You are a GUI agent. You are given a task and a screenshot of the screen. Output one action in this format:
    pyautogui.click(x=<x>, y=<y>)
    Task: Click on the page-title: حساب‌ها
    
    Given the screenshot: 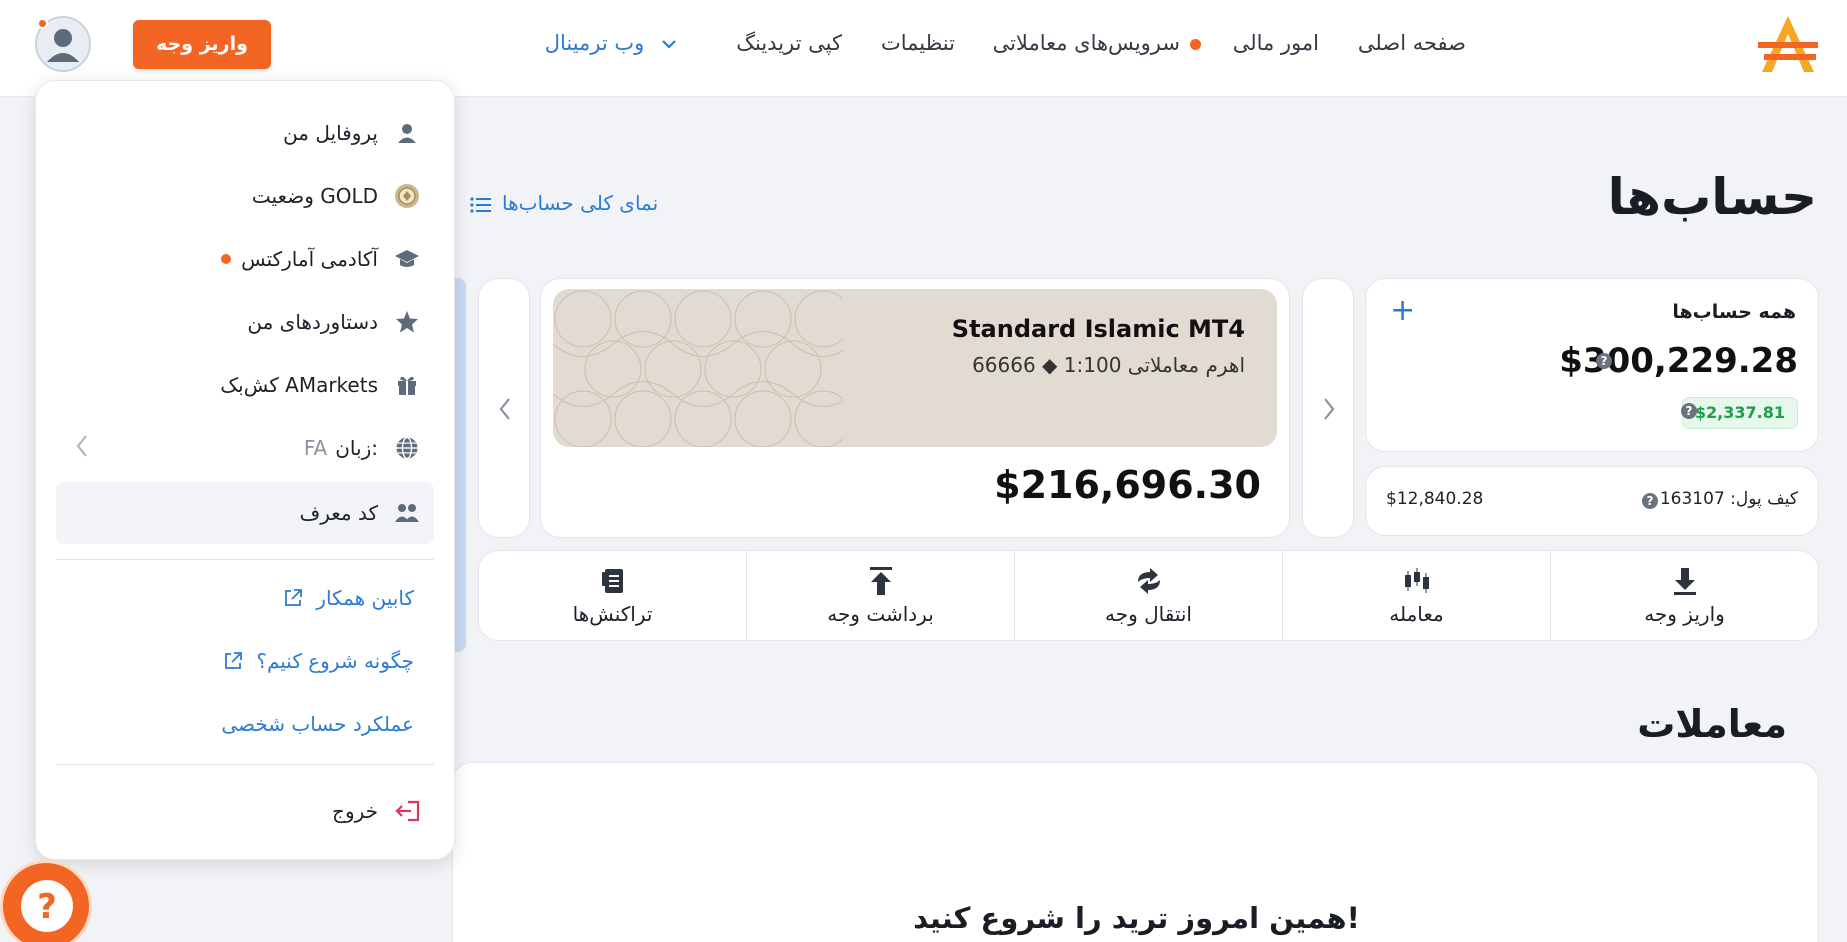 What is the action you would take?
    pyautogui.click(x=1712, y=197)
    